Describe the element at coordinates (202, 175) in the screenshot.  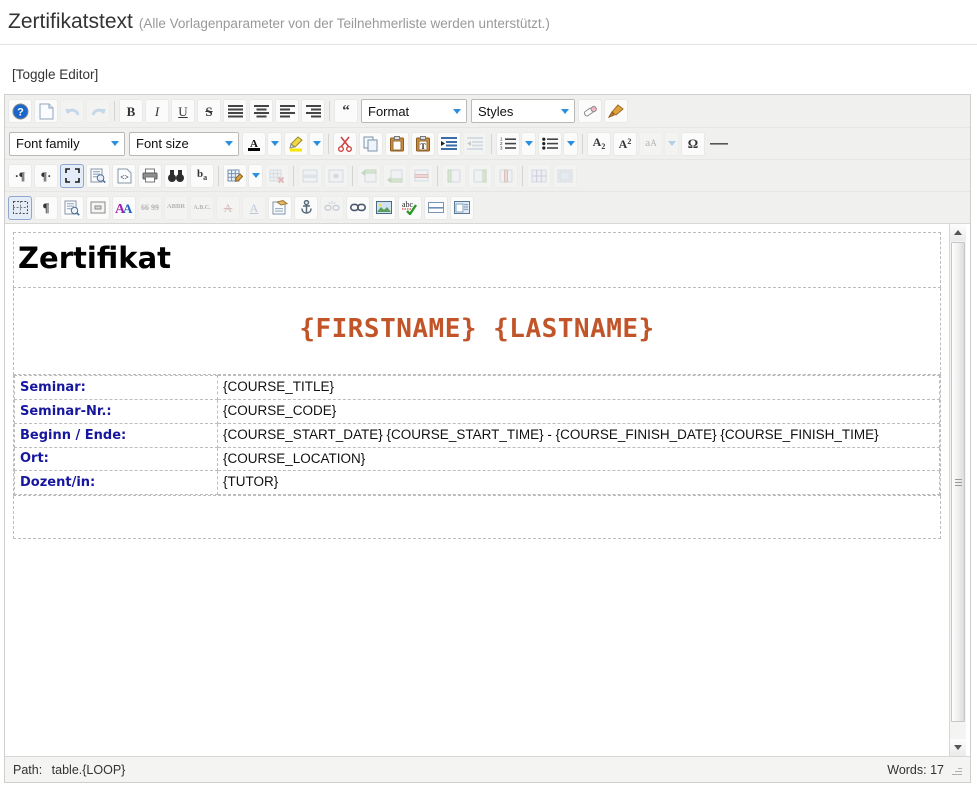
I see `search-replace-icon: ba` at that location.